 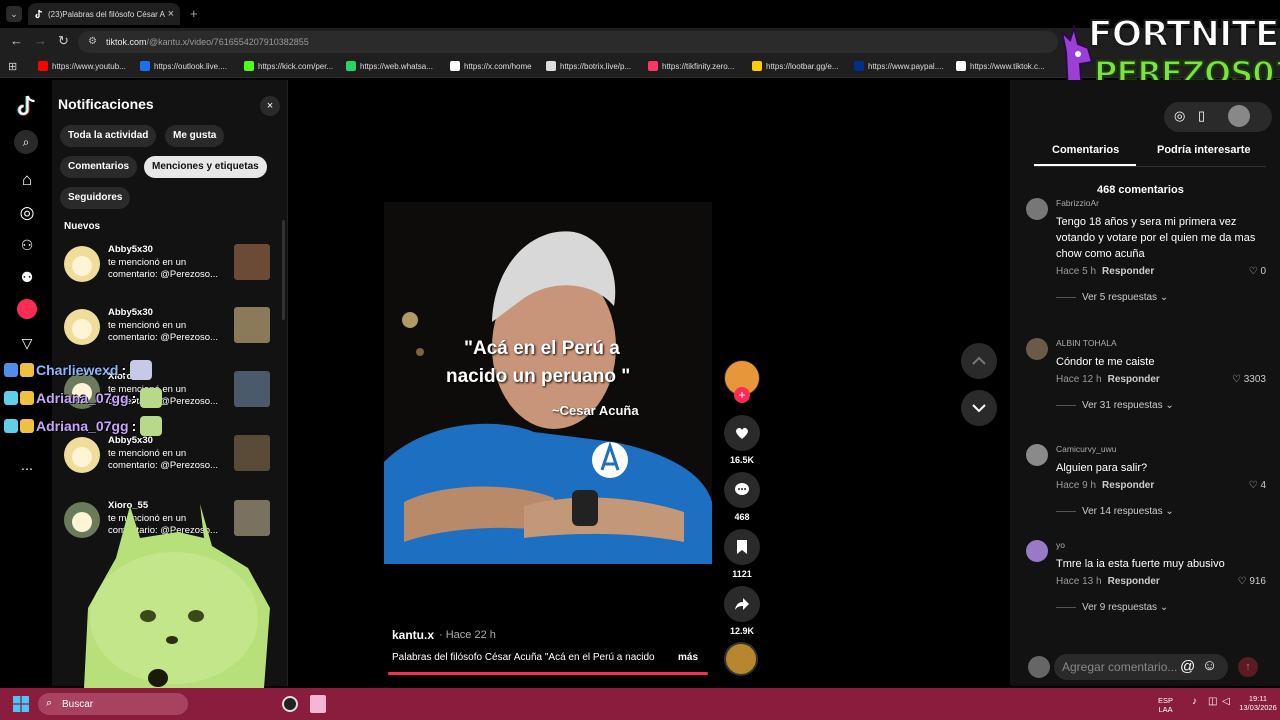 I want to click on follow-plus-icon: +, so click(x=742, y=395).